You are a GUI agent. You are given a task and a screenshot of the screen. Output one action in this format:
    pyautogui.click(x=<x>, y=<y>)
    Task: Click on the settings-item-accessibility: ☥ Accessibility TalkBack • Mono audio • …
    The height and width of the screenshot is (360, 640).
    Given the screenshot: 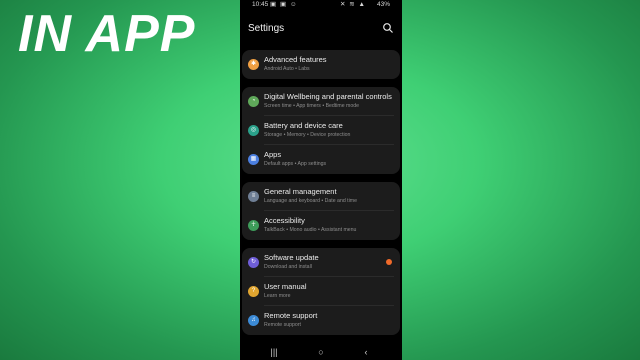 What is the action you would take?
    pyautogui.click(x=321, y=225)
    